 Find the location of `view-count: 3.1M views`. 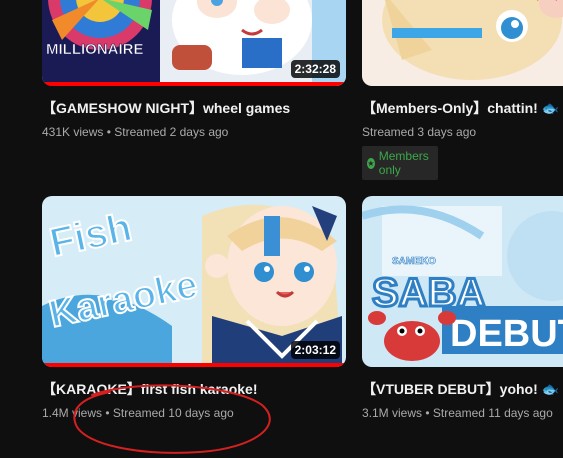

view-count: 3.1M views is located at coordinates (392, 413).